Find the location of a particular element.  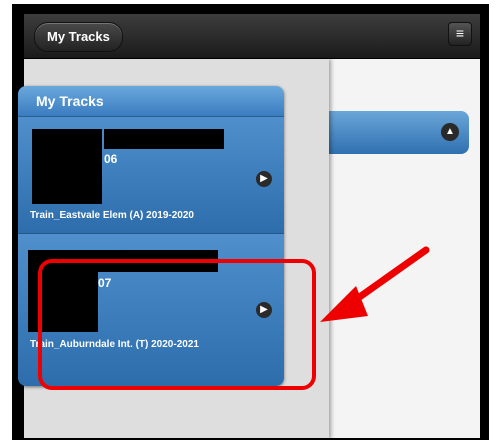

list-header: My Tracks is located at coordinates (151, 101).